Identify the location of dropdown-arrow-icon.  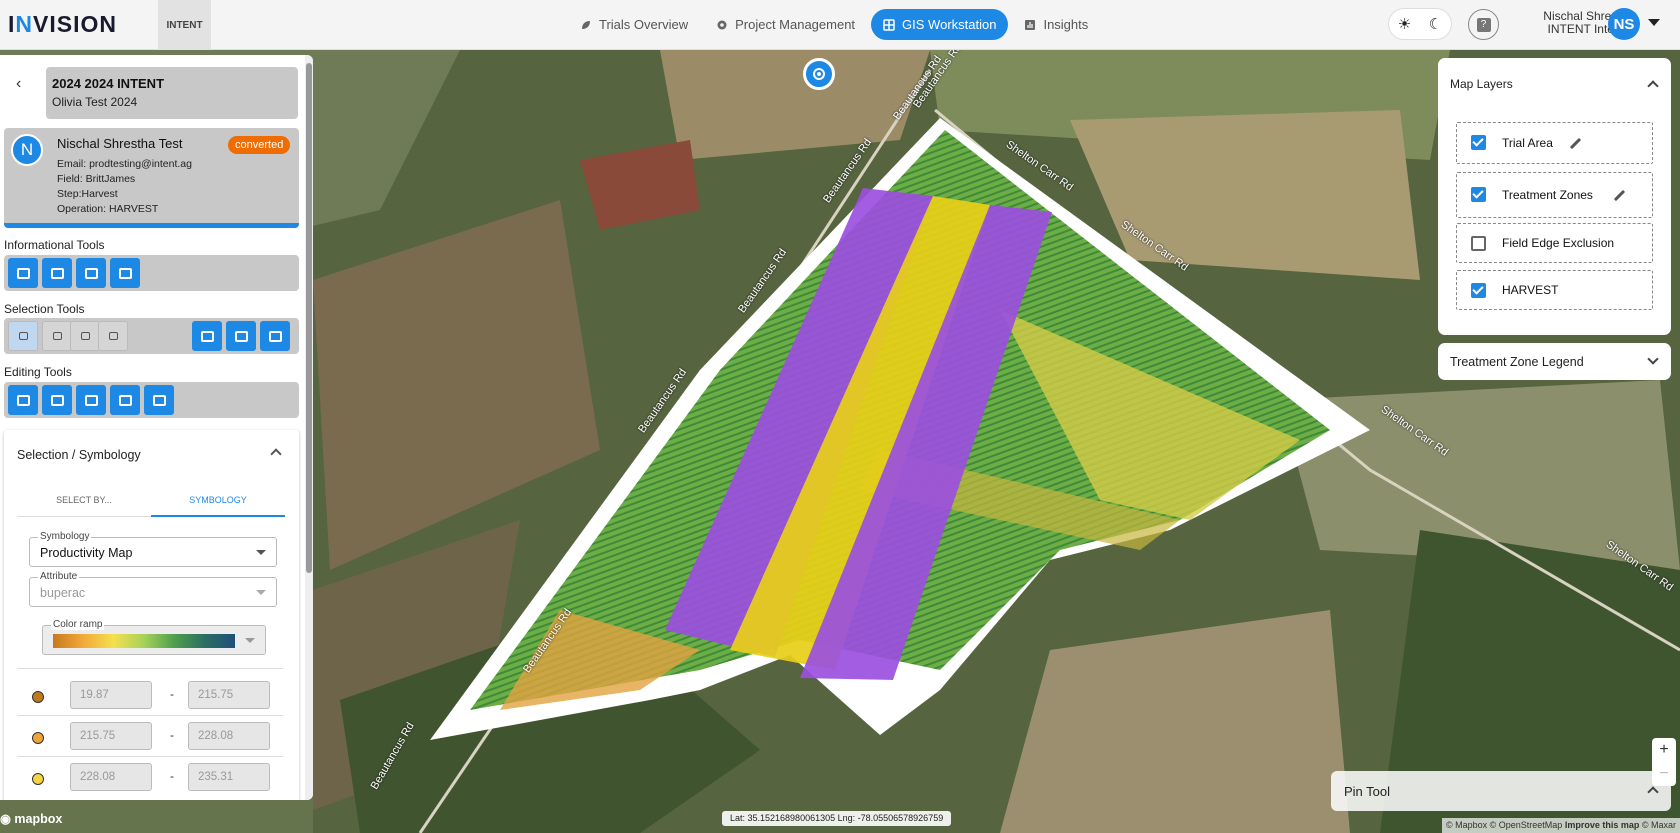
(261, 592).